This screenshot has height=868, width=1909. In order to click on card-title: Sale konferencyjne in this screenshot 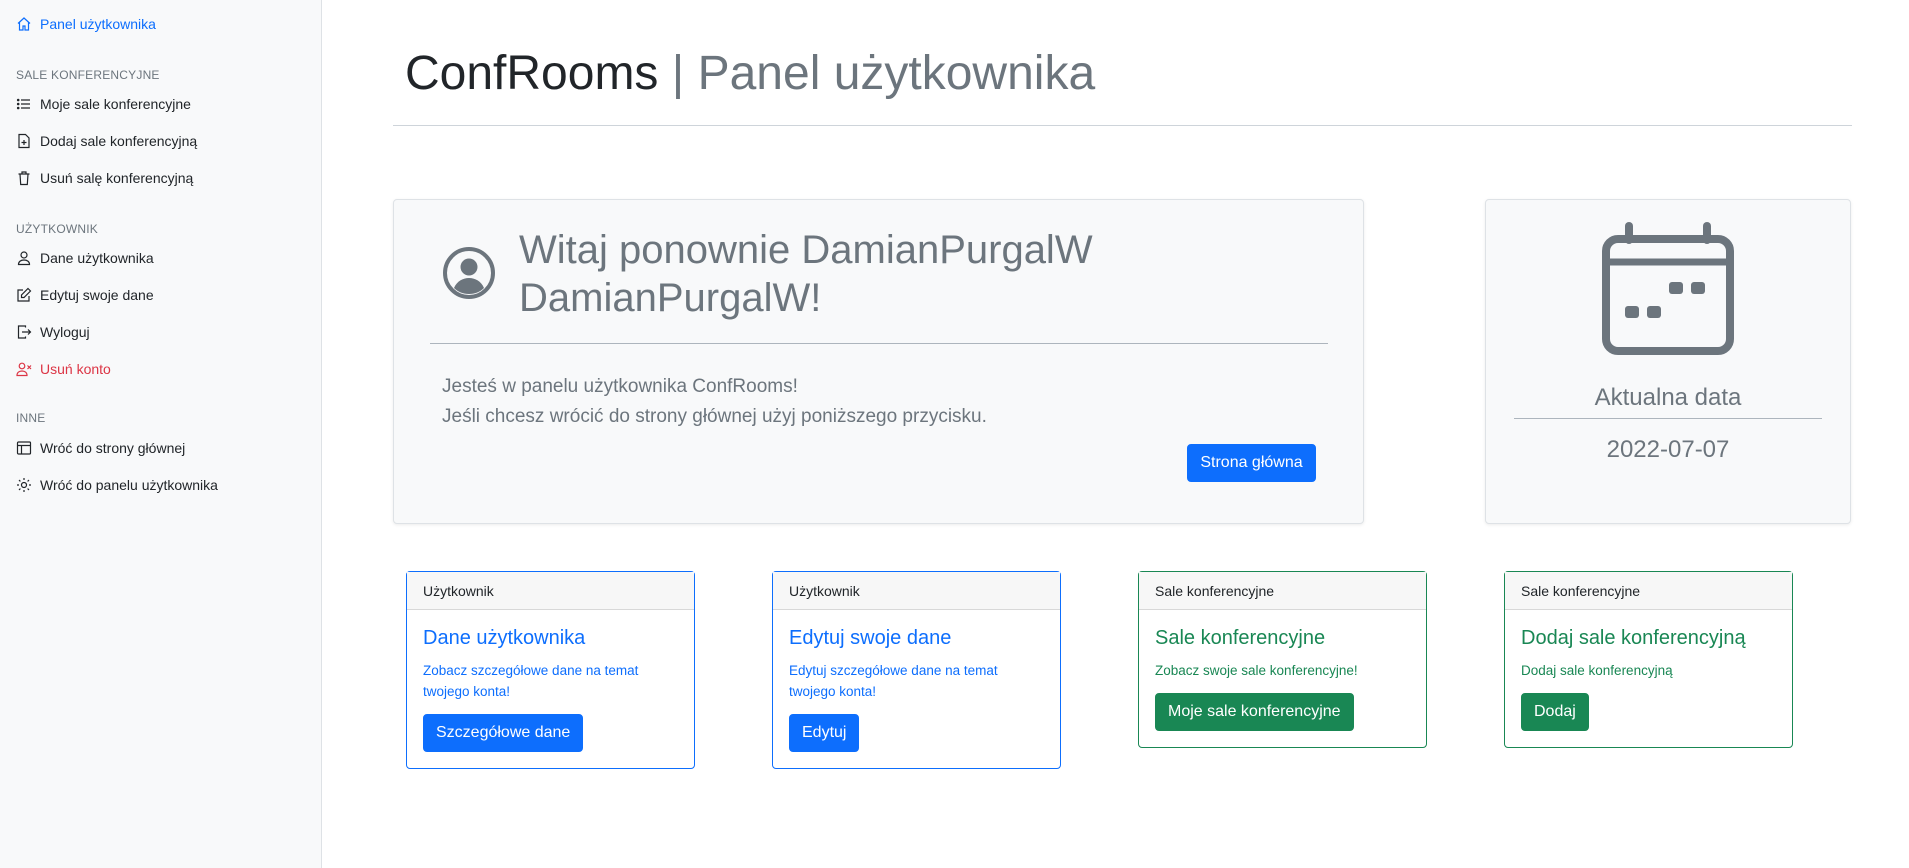, I will do `click(1240, 638)`.